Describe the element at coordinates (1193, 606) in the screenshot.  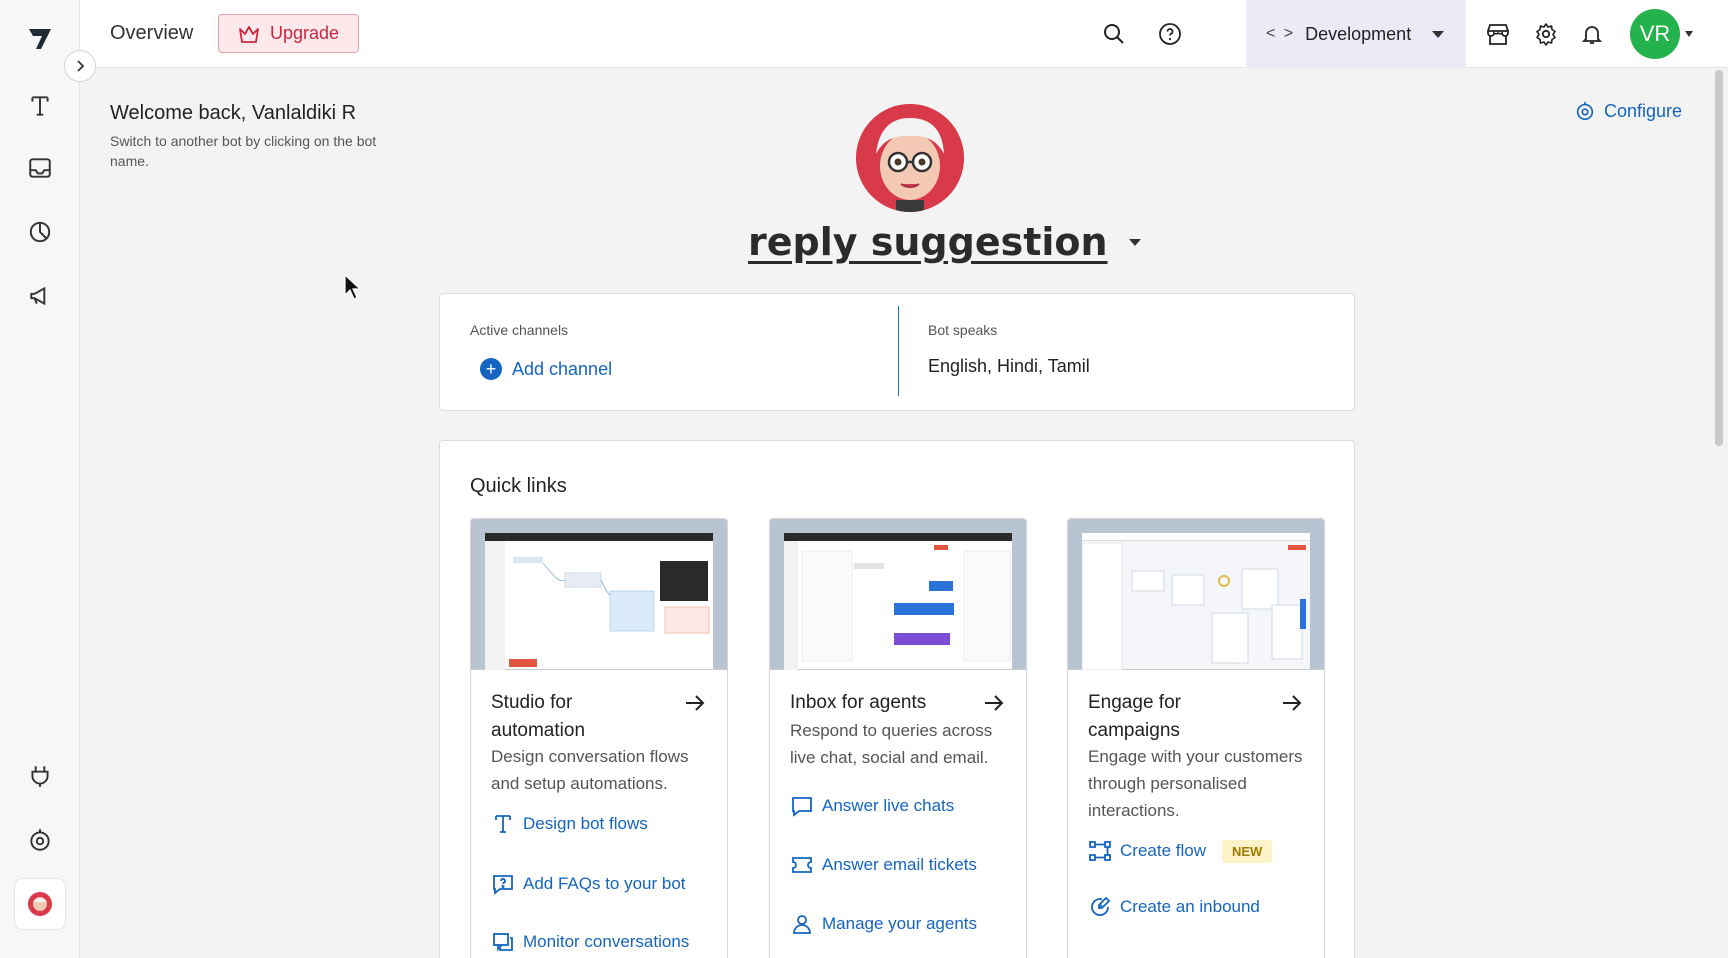
I see `engage-preview-graphic` at that location.